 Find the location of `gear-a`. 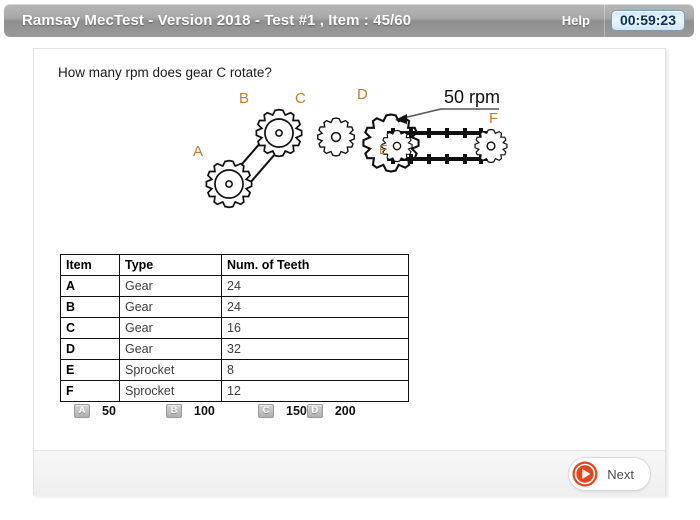

gear-a is located at coordinates (229, 184).